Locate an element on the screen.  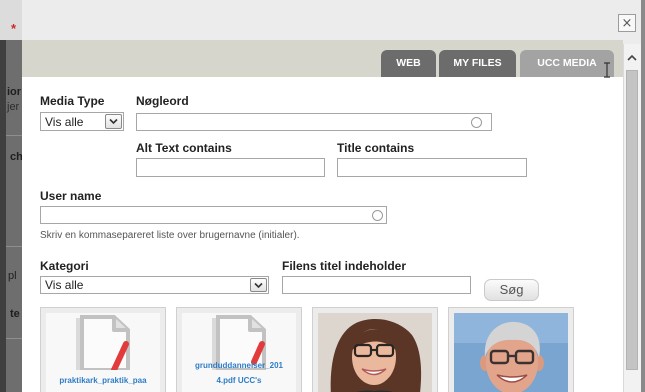
user-name-input is located at coordinates (213, 215).